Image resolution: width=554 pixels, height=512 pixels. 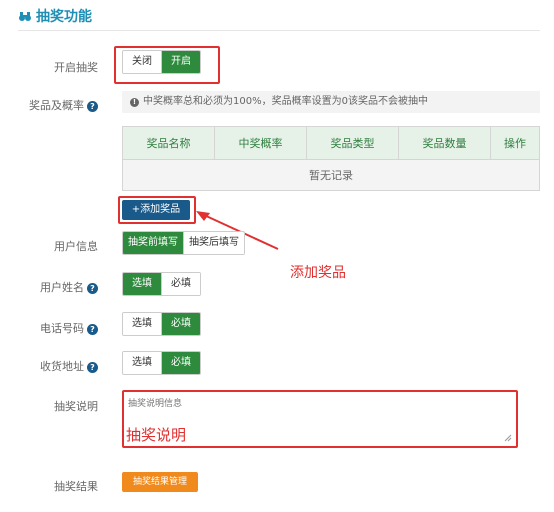 What do you see at coordinates (213, 243) in the screenshot?
I see `fill-after-button: 抽奖后填写` at bounding box center [213, 243].